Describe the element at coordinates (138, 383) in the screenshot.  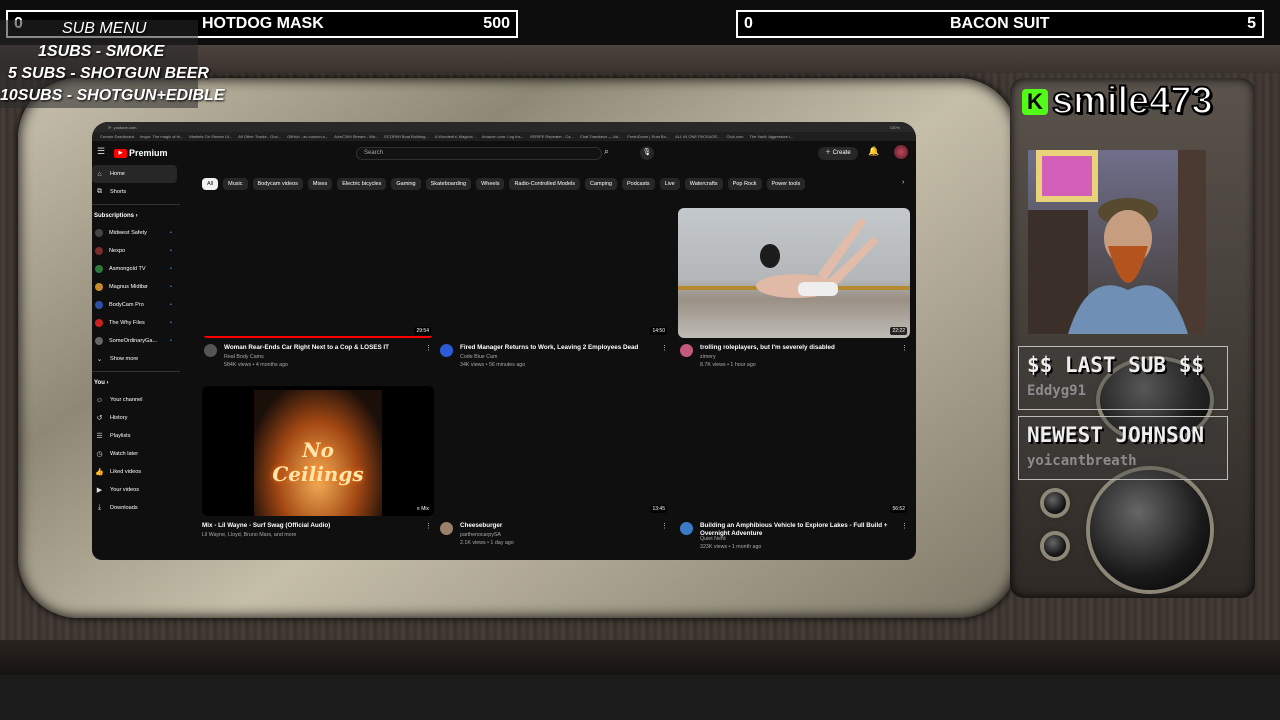
I see `you-heading: You ›` at that location.